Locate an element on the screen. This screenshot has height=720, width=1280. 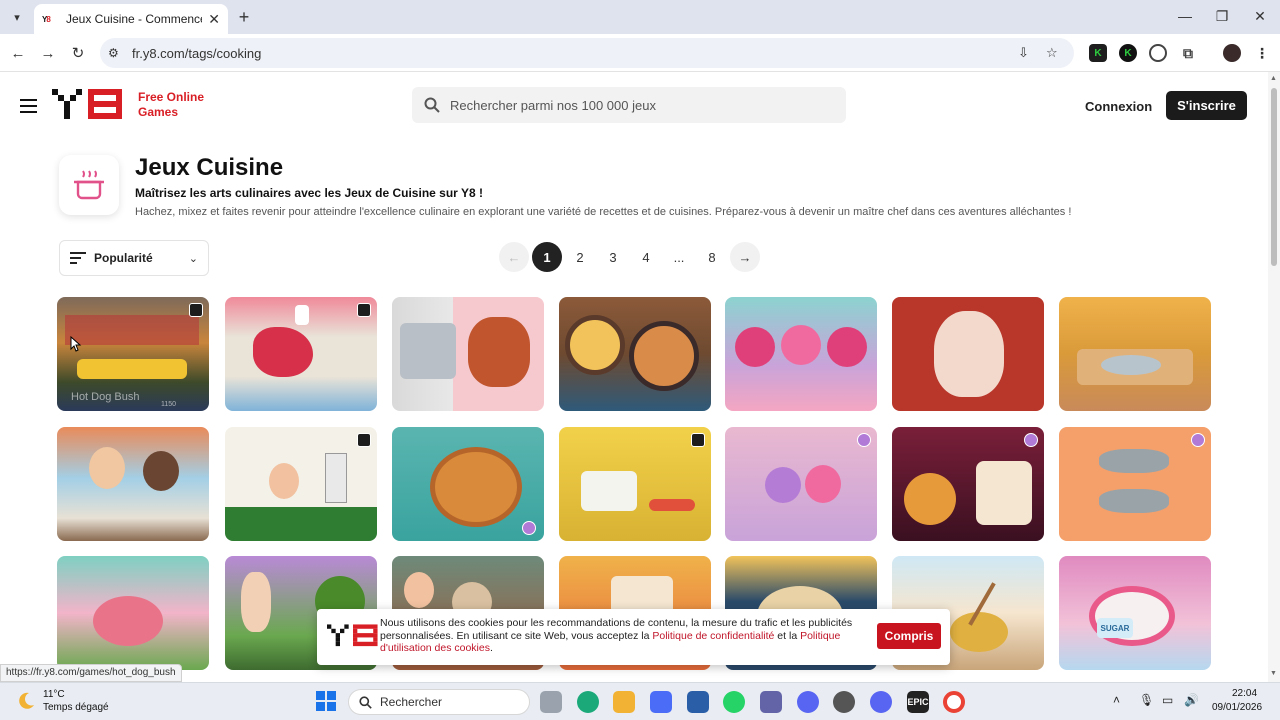
y8-logo is located at coordinates (88, 105).